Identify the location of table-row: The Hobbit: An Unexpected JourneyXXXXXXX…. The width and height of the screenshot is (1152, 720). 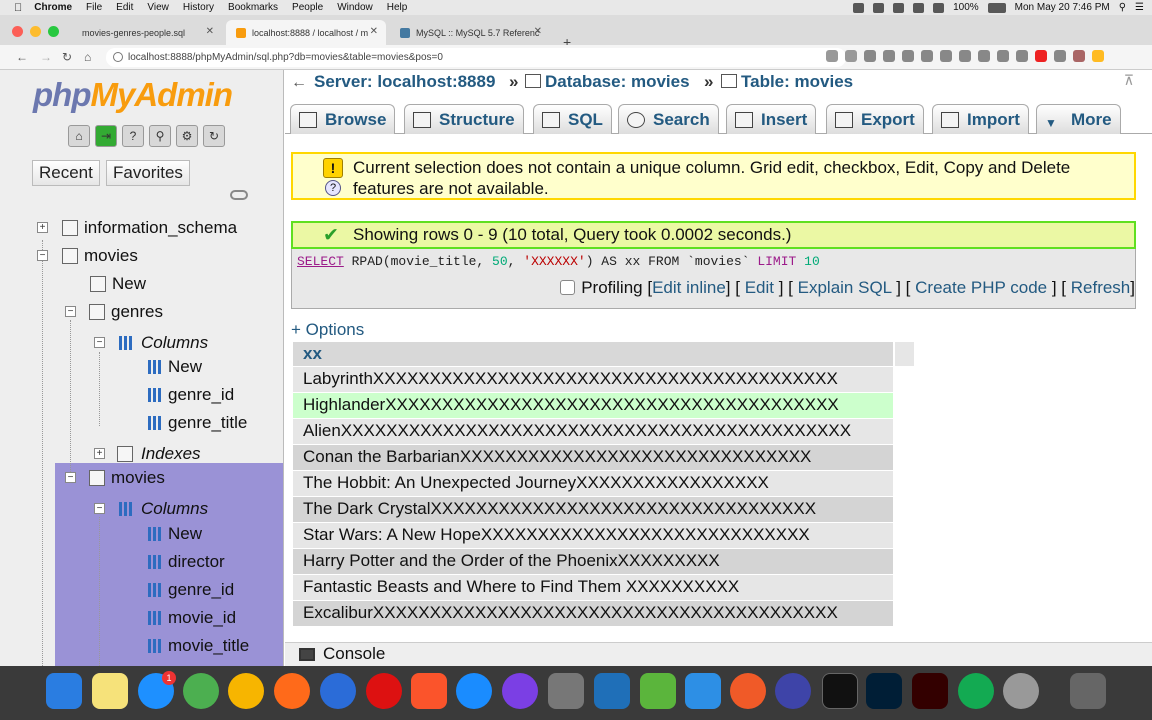
(593, 482).